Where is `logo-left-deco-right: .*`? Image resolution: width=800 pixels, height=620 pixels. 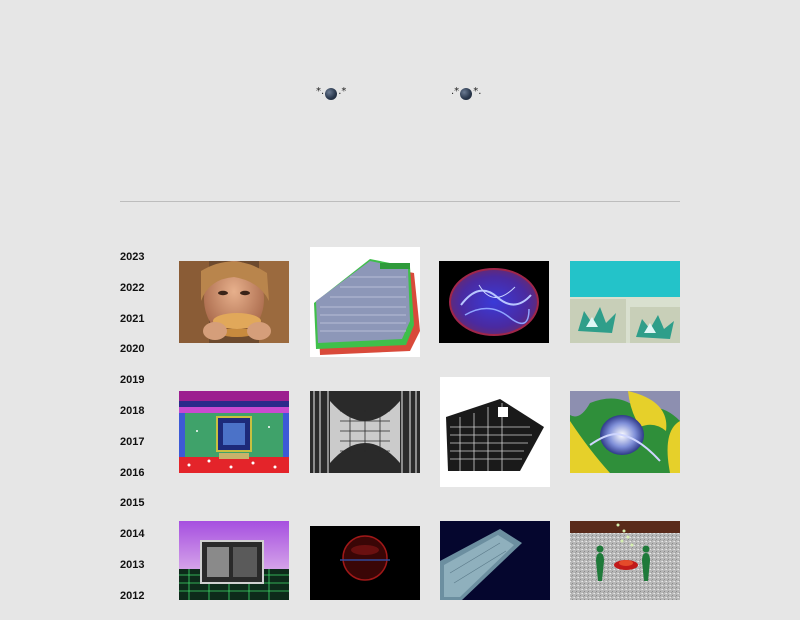 logo-left-deco-right: .* is located at coordinates (342, 91).